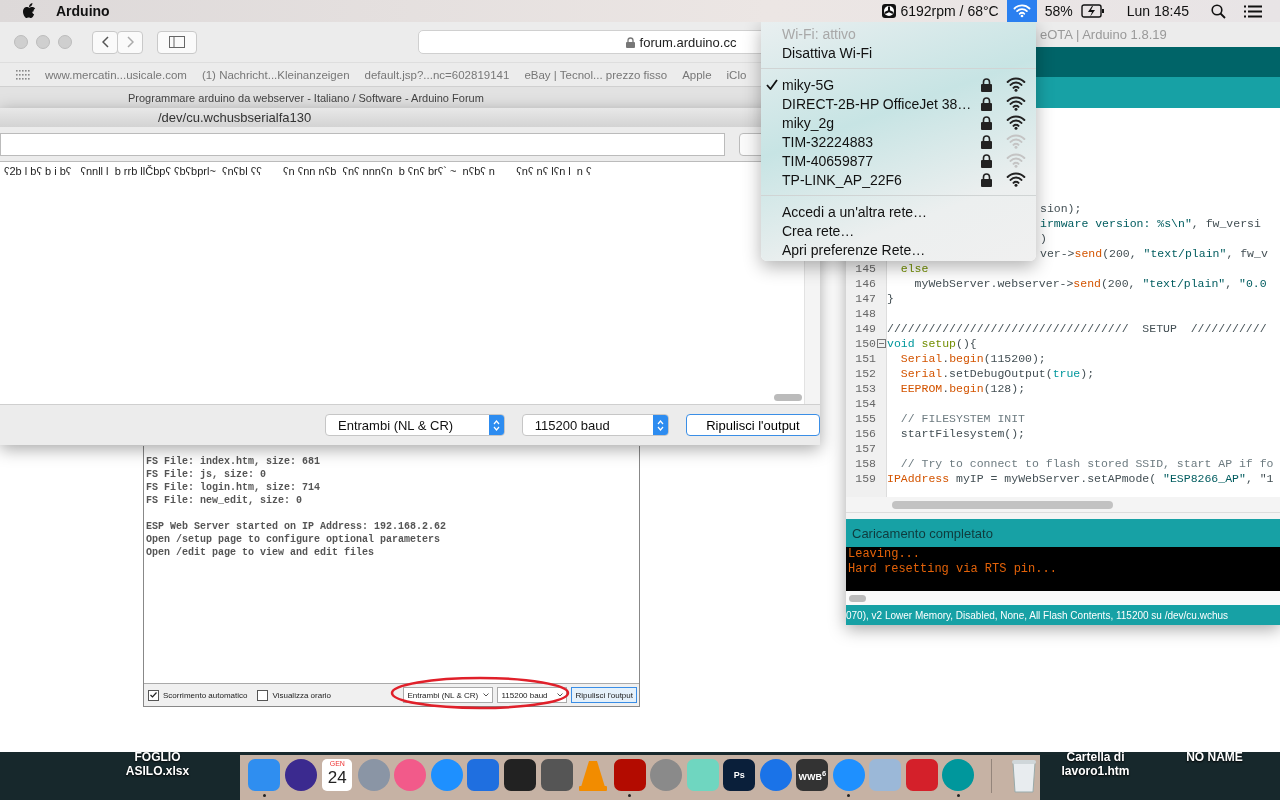 This screenshot has width=1280, height=800. I want to click on line-number: 154, so click(865, 403).